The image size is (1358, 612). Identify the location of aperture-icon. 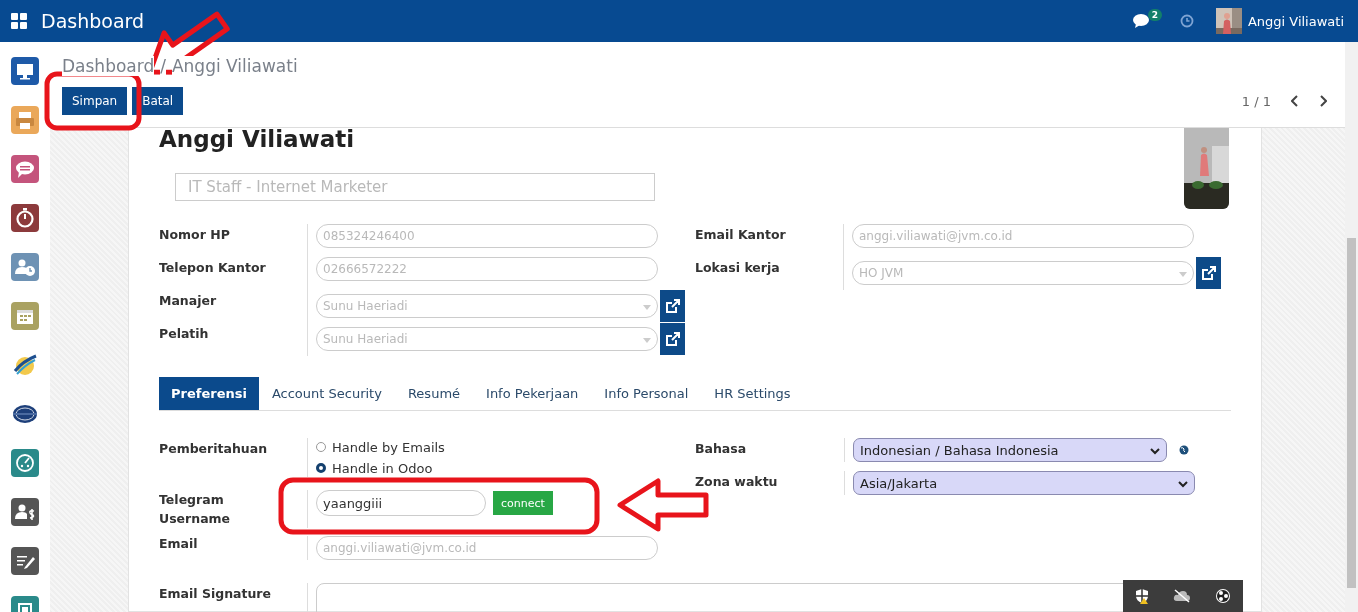
(1223, 596).